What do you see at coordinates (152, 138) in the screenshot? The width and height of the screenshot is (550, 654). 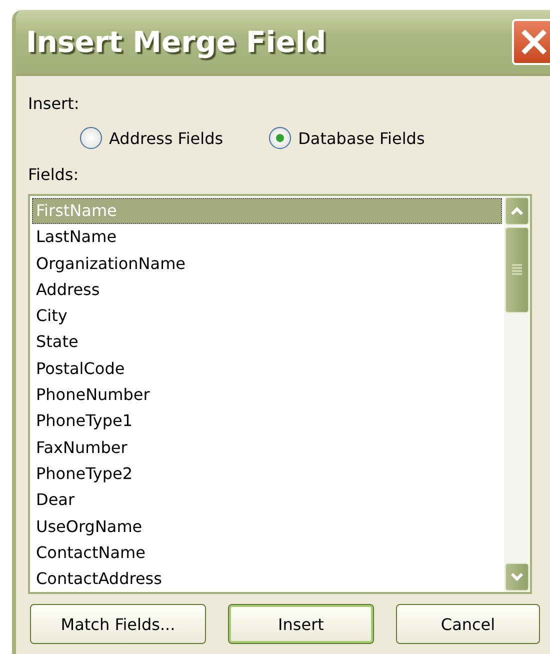 I see `radio-option: Address Fields` at bounding box center [152, 138].